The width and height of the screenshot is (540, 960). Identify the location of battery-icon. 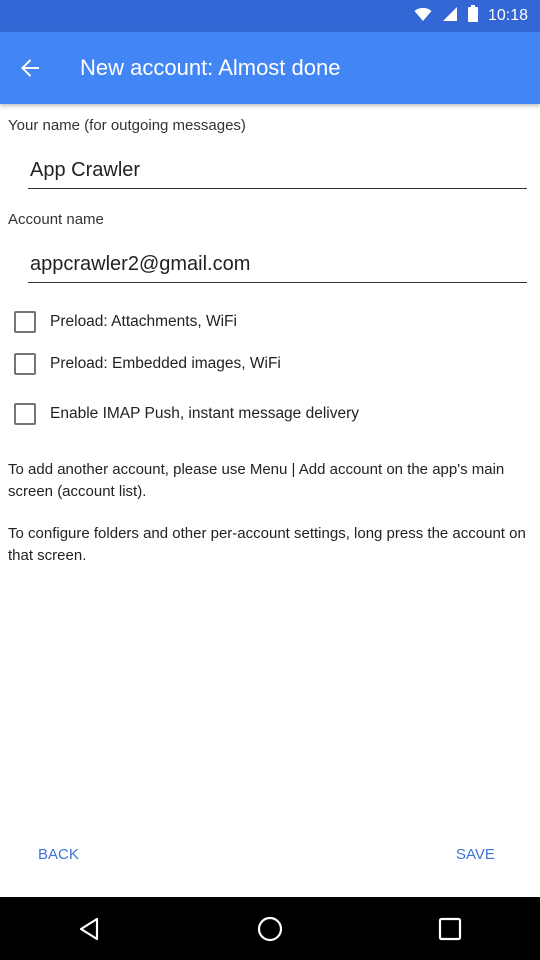
(472, 16).